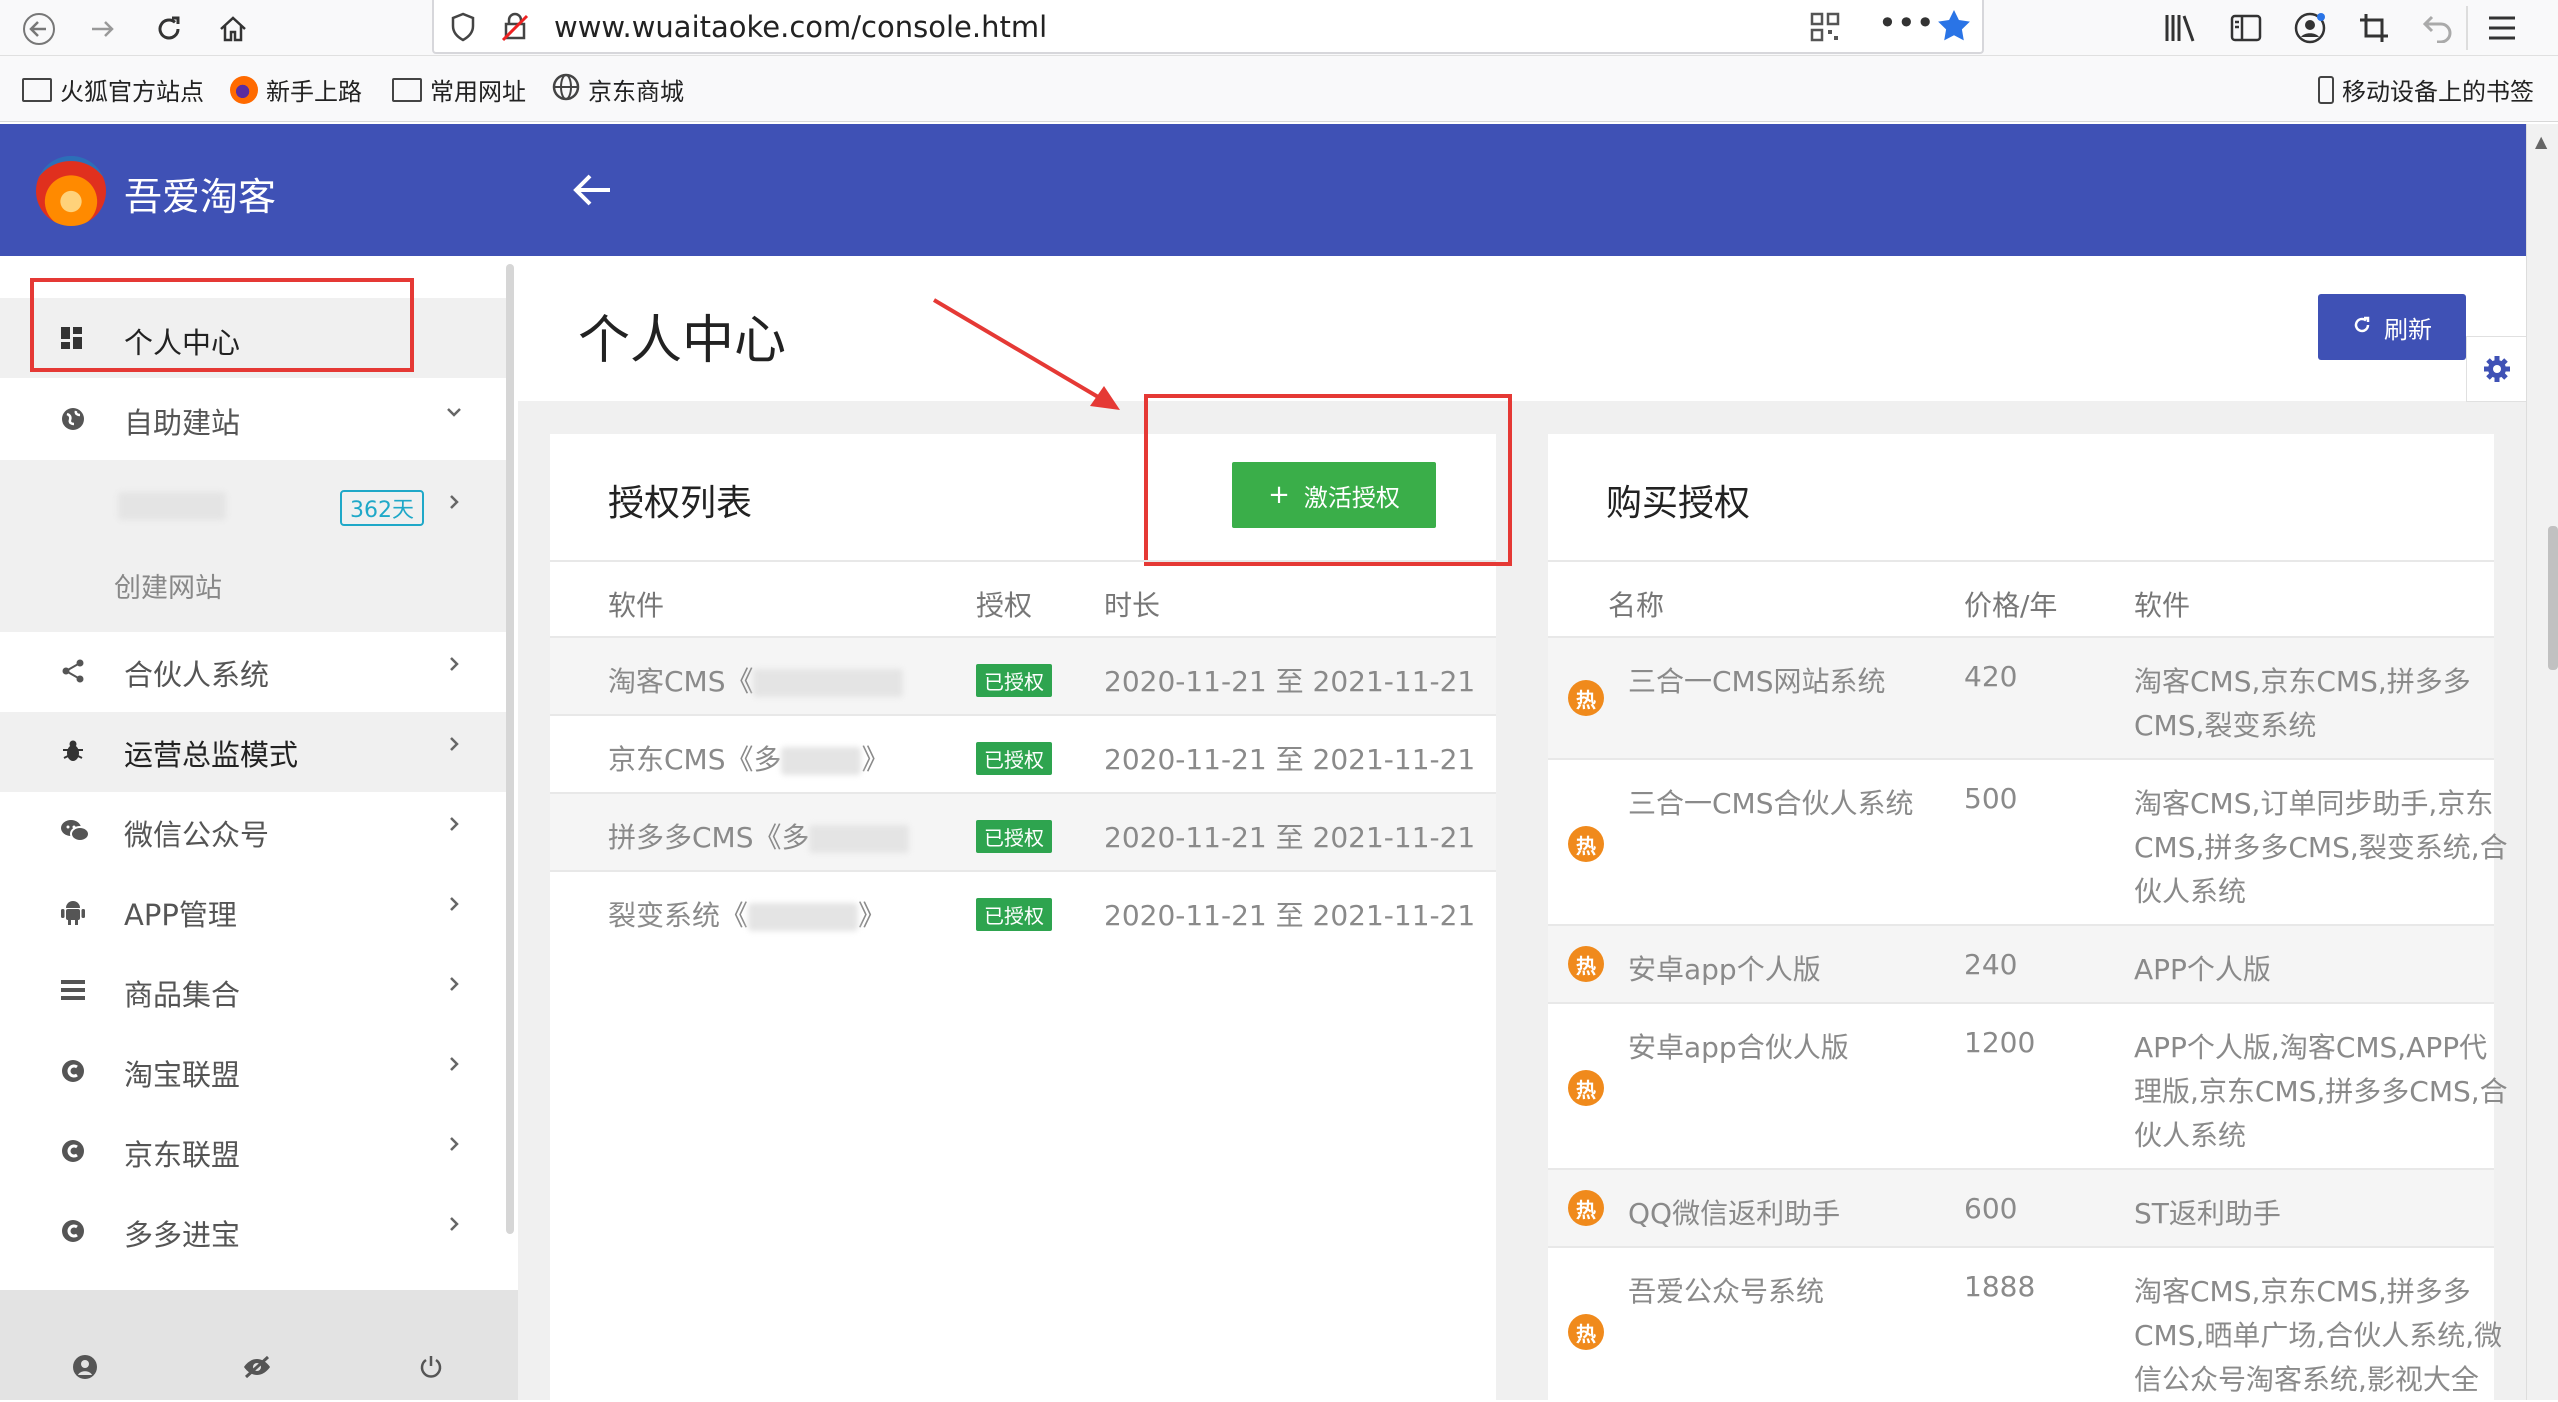 This screenshot has height=1402, width=2558. What do you see at coordinates (296, 89) in the screenshot?
I see `bookmark-item: 新手上路` at bounding box center [296, 89].